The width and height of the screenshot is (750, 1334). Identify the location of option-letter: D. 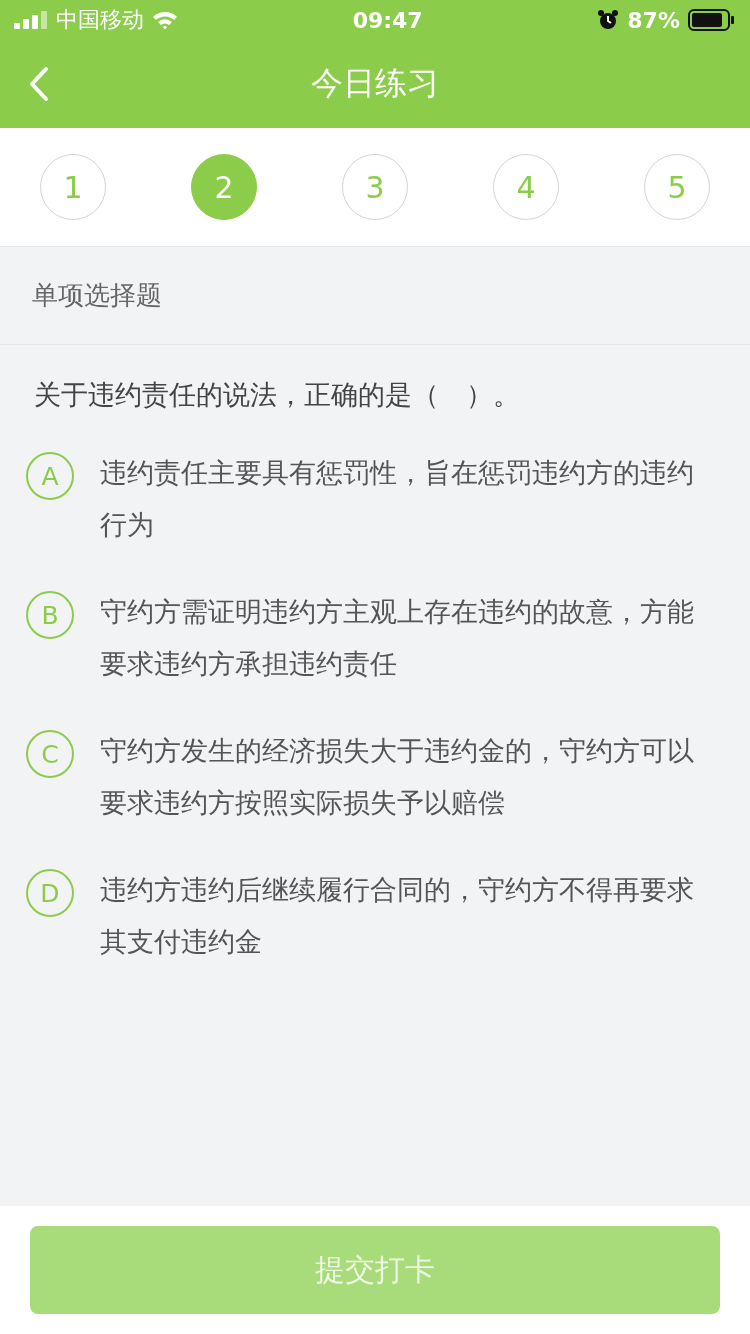
(50, 893).